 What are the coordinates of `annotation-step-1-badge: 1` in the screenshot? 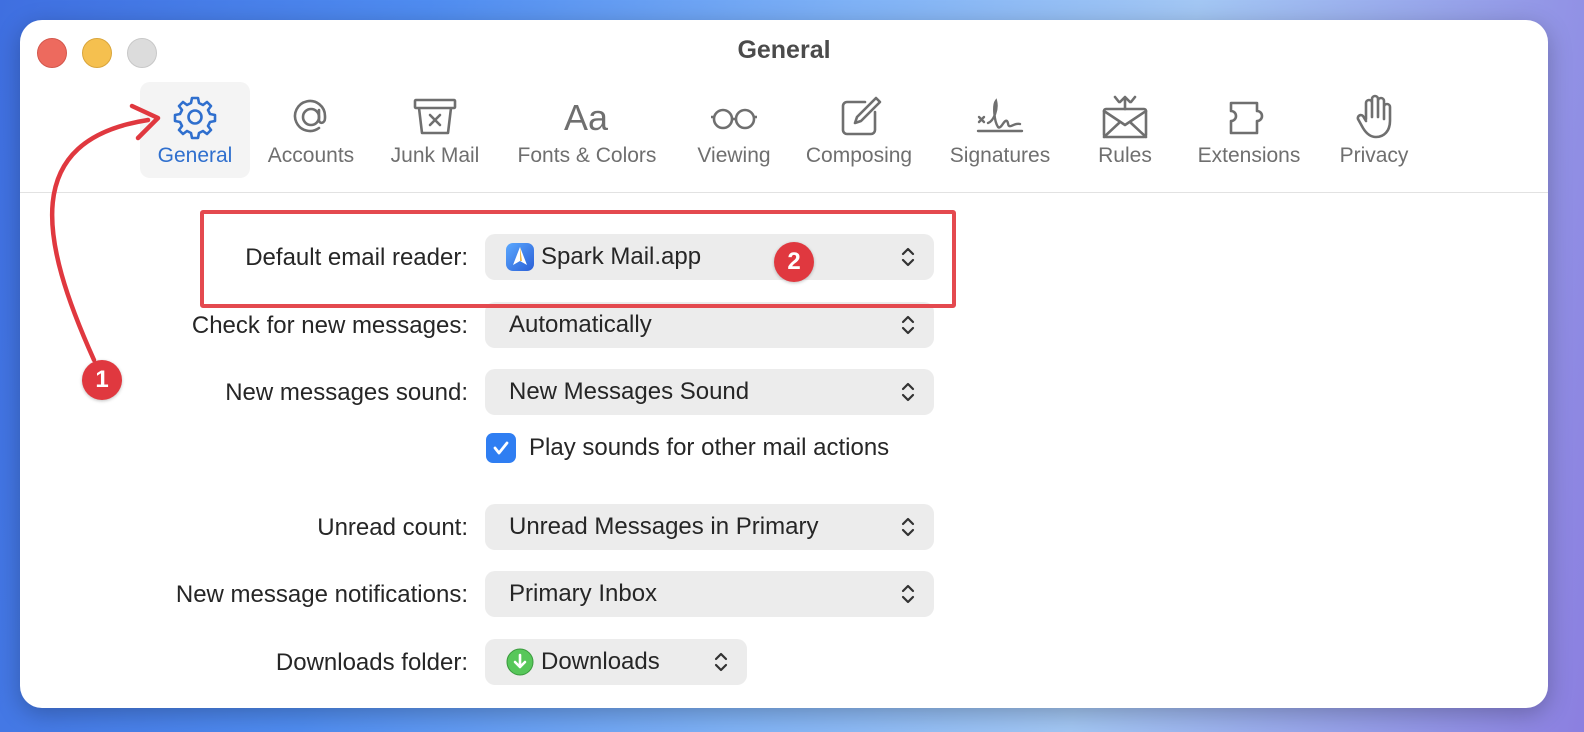 It's located at (102, 380).